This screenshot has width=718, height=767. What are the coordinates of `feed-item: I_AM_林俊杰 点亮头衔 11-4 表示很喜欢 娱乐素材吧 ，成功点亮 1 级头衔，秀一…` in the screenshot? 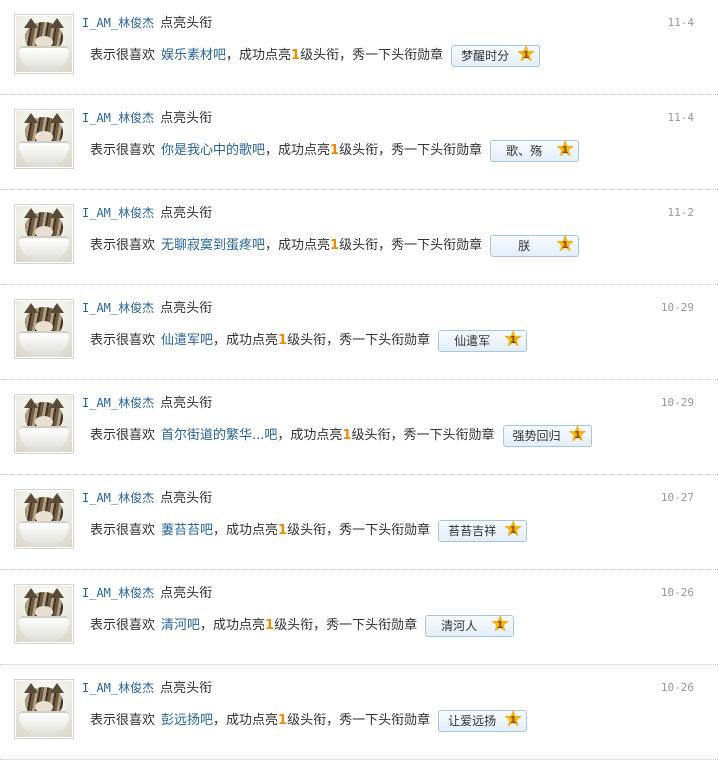 It's located at (359, 47).